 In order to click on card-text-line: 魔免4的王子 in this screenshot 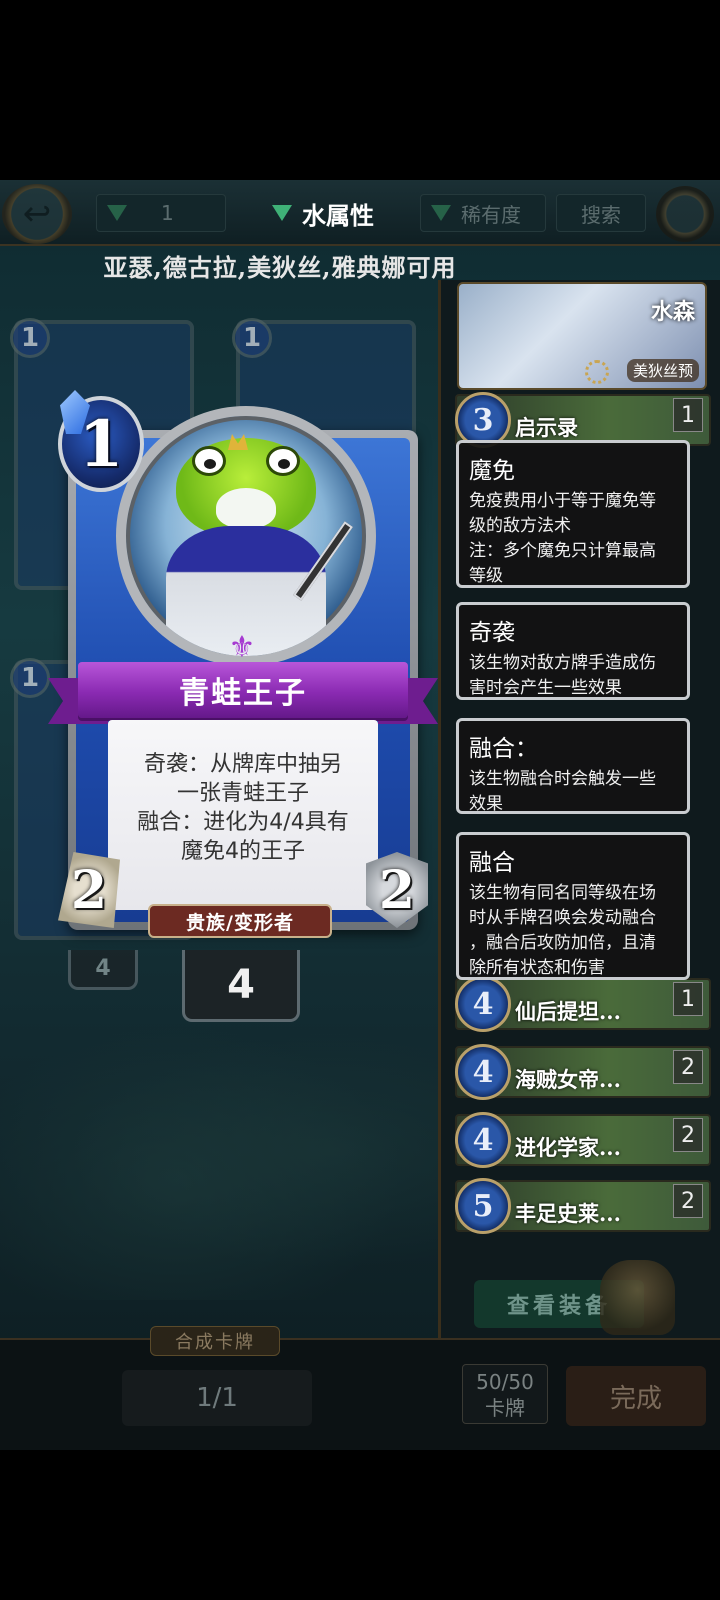, I will do `click(243, 851)`.